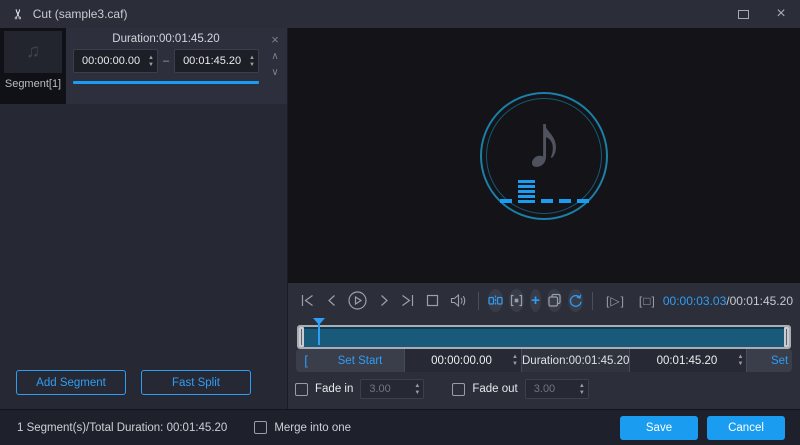  Describe the element at coordinates (495, 389) in the screenshot. I see `fade-out-label: Fade out` at that location.